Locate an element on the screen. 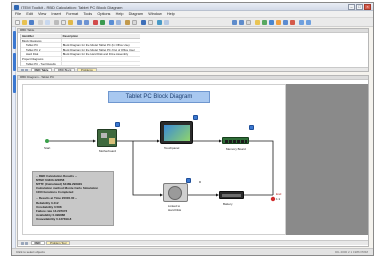 The width and height of the screenshot is (385, 257). motherboard-label: Motherboard is located at coordinates (108, 151).